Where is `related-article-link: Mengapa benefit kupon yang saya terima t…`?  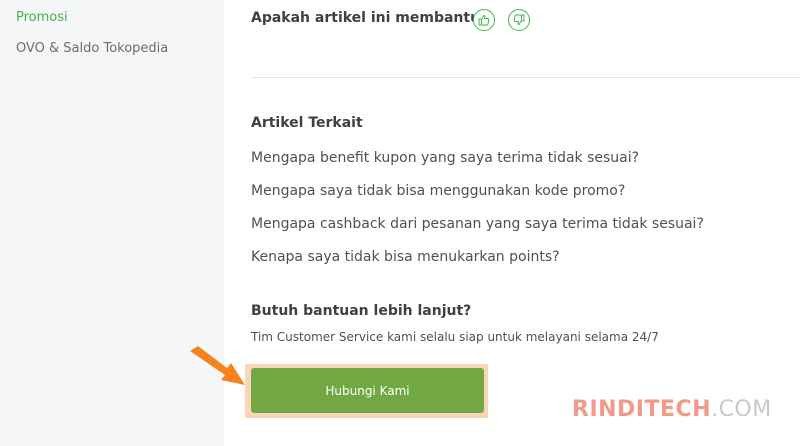
related-article-link: Mengapa benefit kupon yang saya terima t… is located at coordinates (477, 164).